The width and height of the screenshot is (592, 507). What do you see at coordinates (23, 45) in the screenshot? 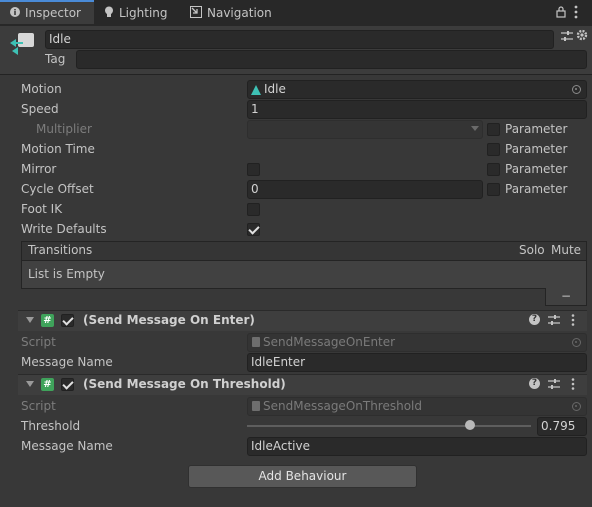
I see `animator-state-icon` at bounding box center [23, 45].